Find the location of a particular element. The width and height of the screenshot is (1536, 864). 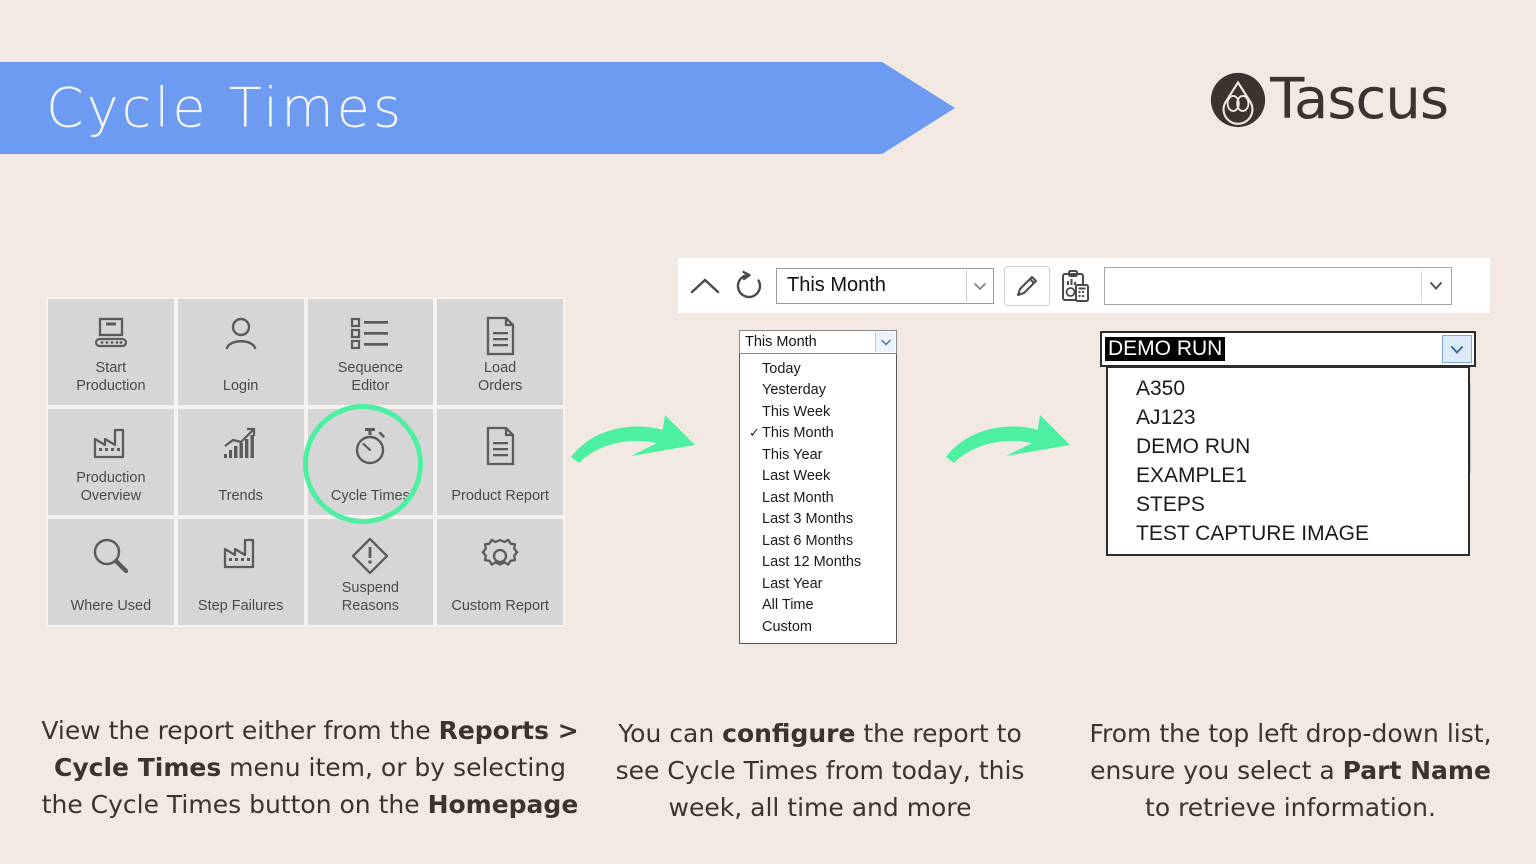

part-option: DEMO RUN is located at coordinates (1288, 446).